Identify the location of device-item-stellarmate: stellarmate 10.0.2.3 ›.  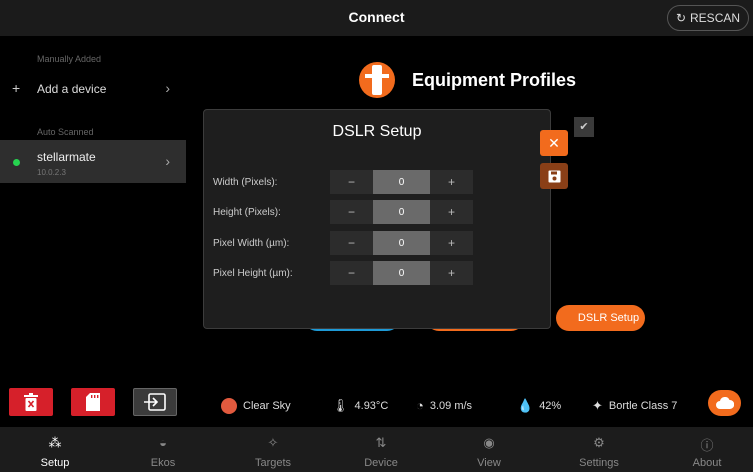
(93, 161).